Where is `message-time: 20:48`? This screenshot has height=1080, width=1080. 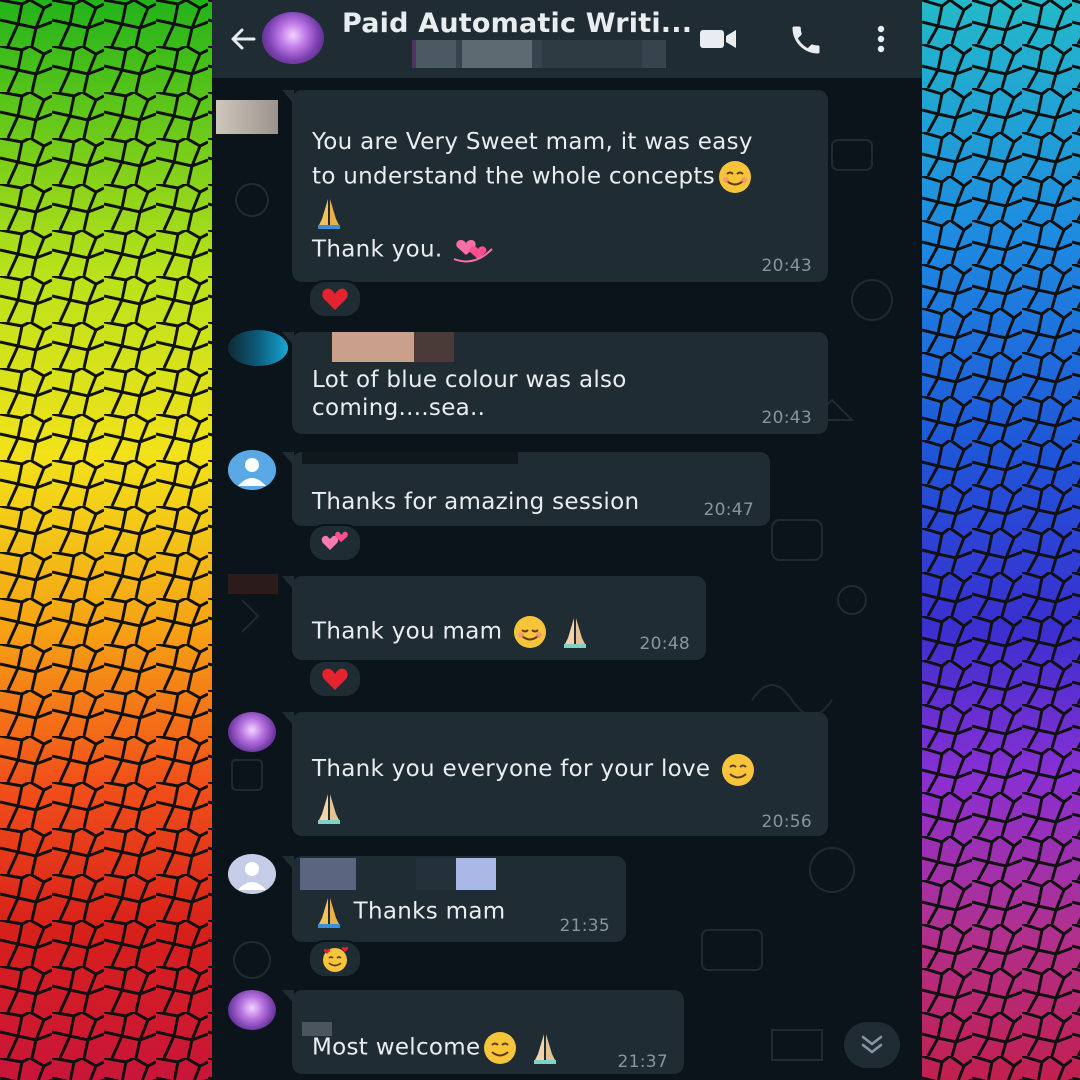 message-time: 20:48 is located at coordinates (664, 644).